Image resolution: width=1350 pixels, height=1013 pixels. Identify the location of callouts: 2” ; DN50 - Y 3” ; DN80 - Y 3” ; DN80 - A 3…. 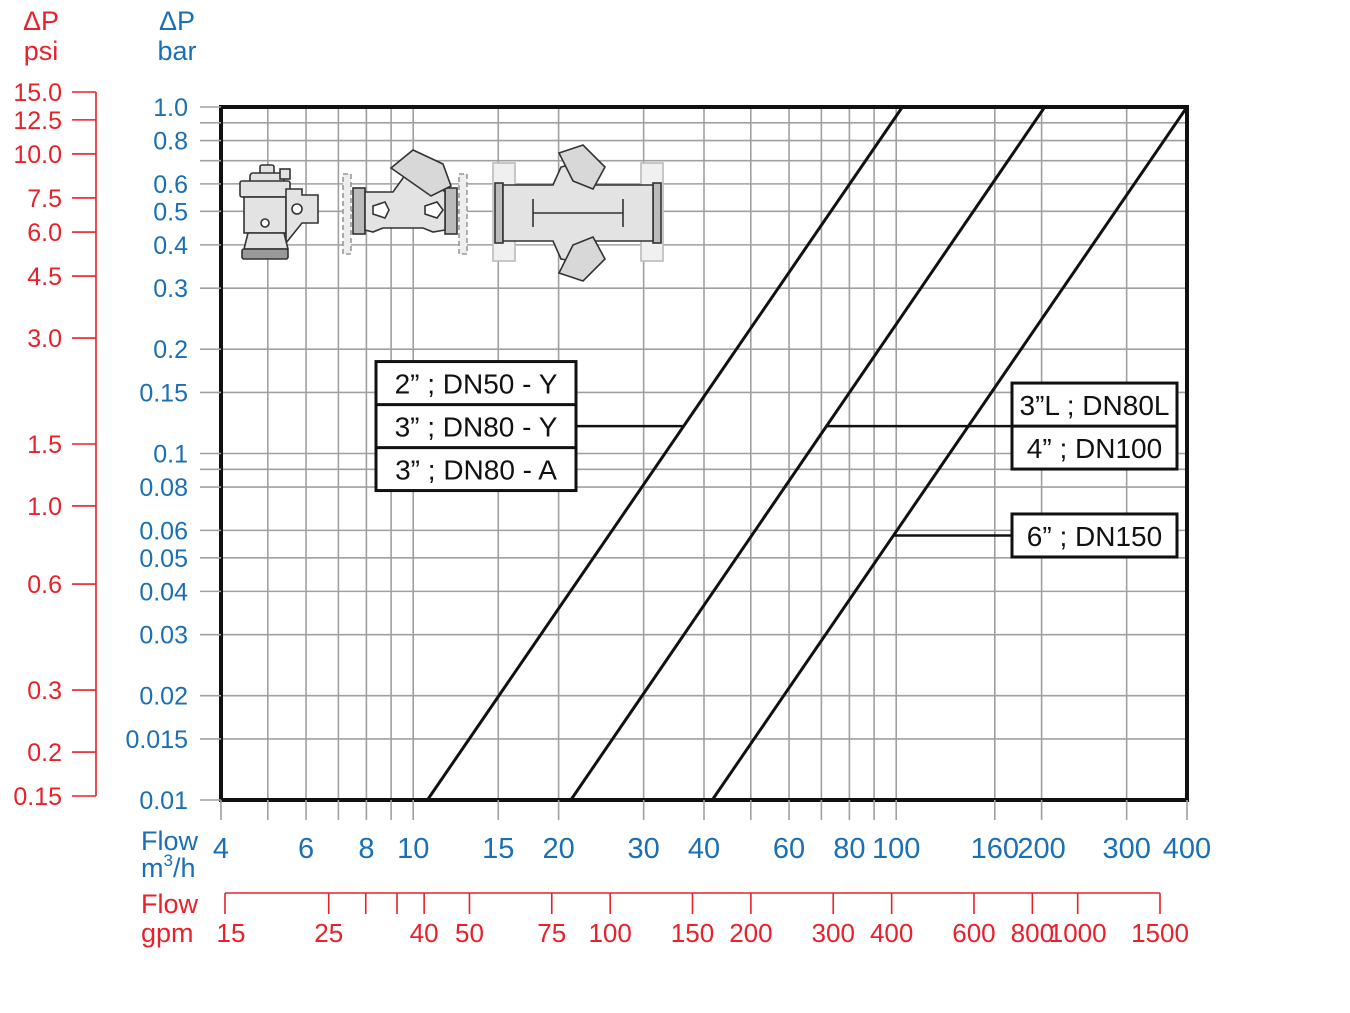
(776, 459).